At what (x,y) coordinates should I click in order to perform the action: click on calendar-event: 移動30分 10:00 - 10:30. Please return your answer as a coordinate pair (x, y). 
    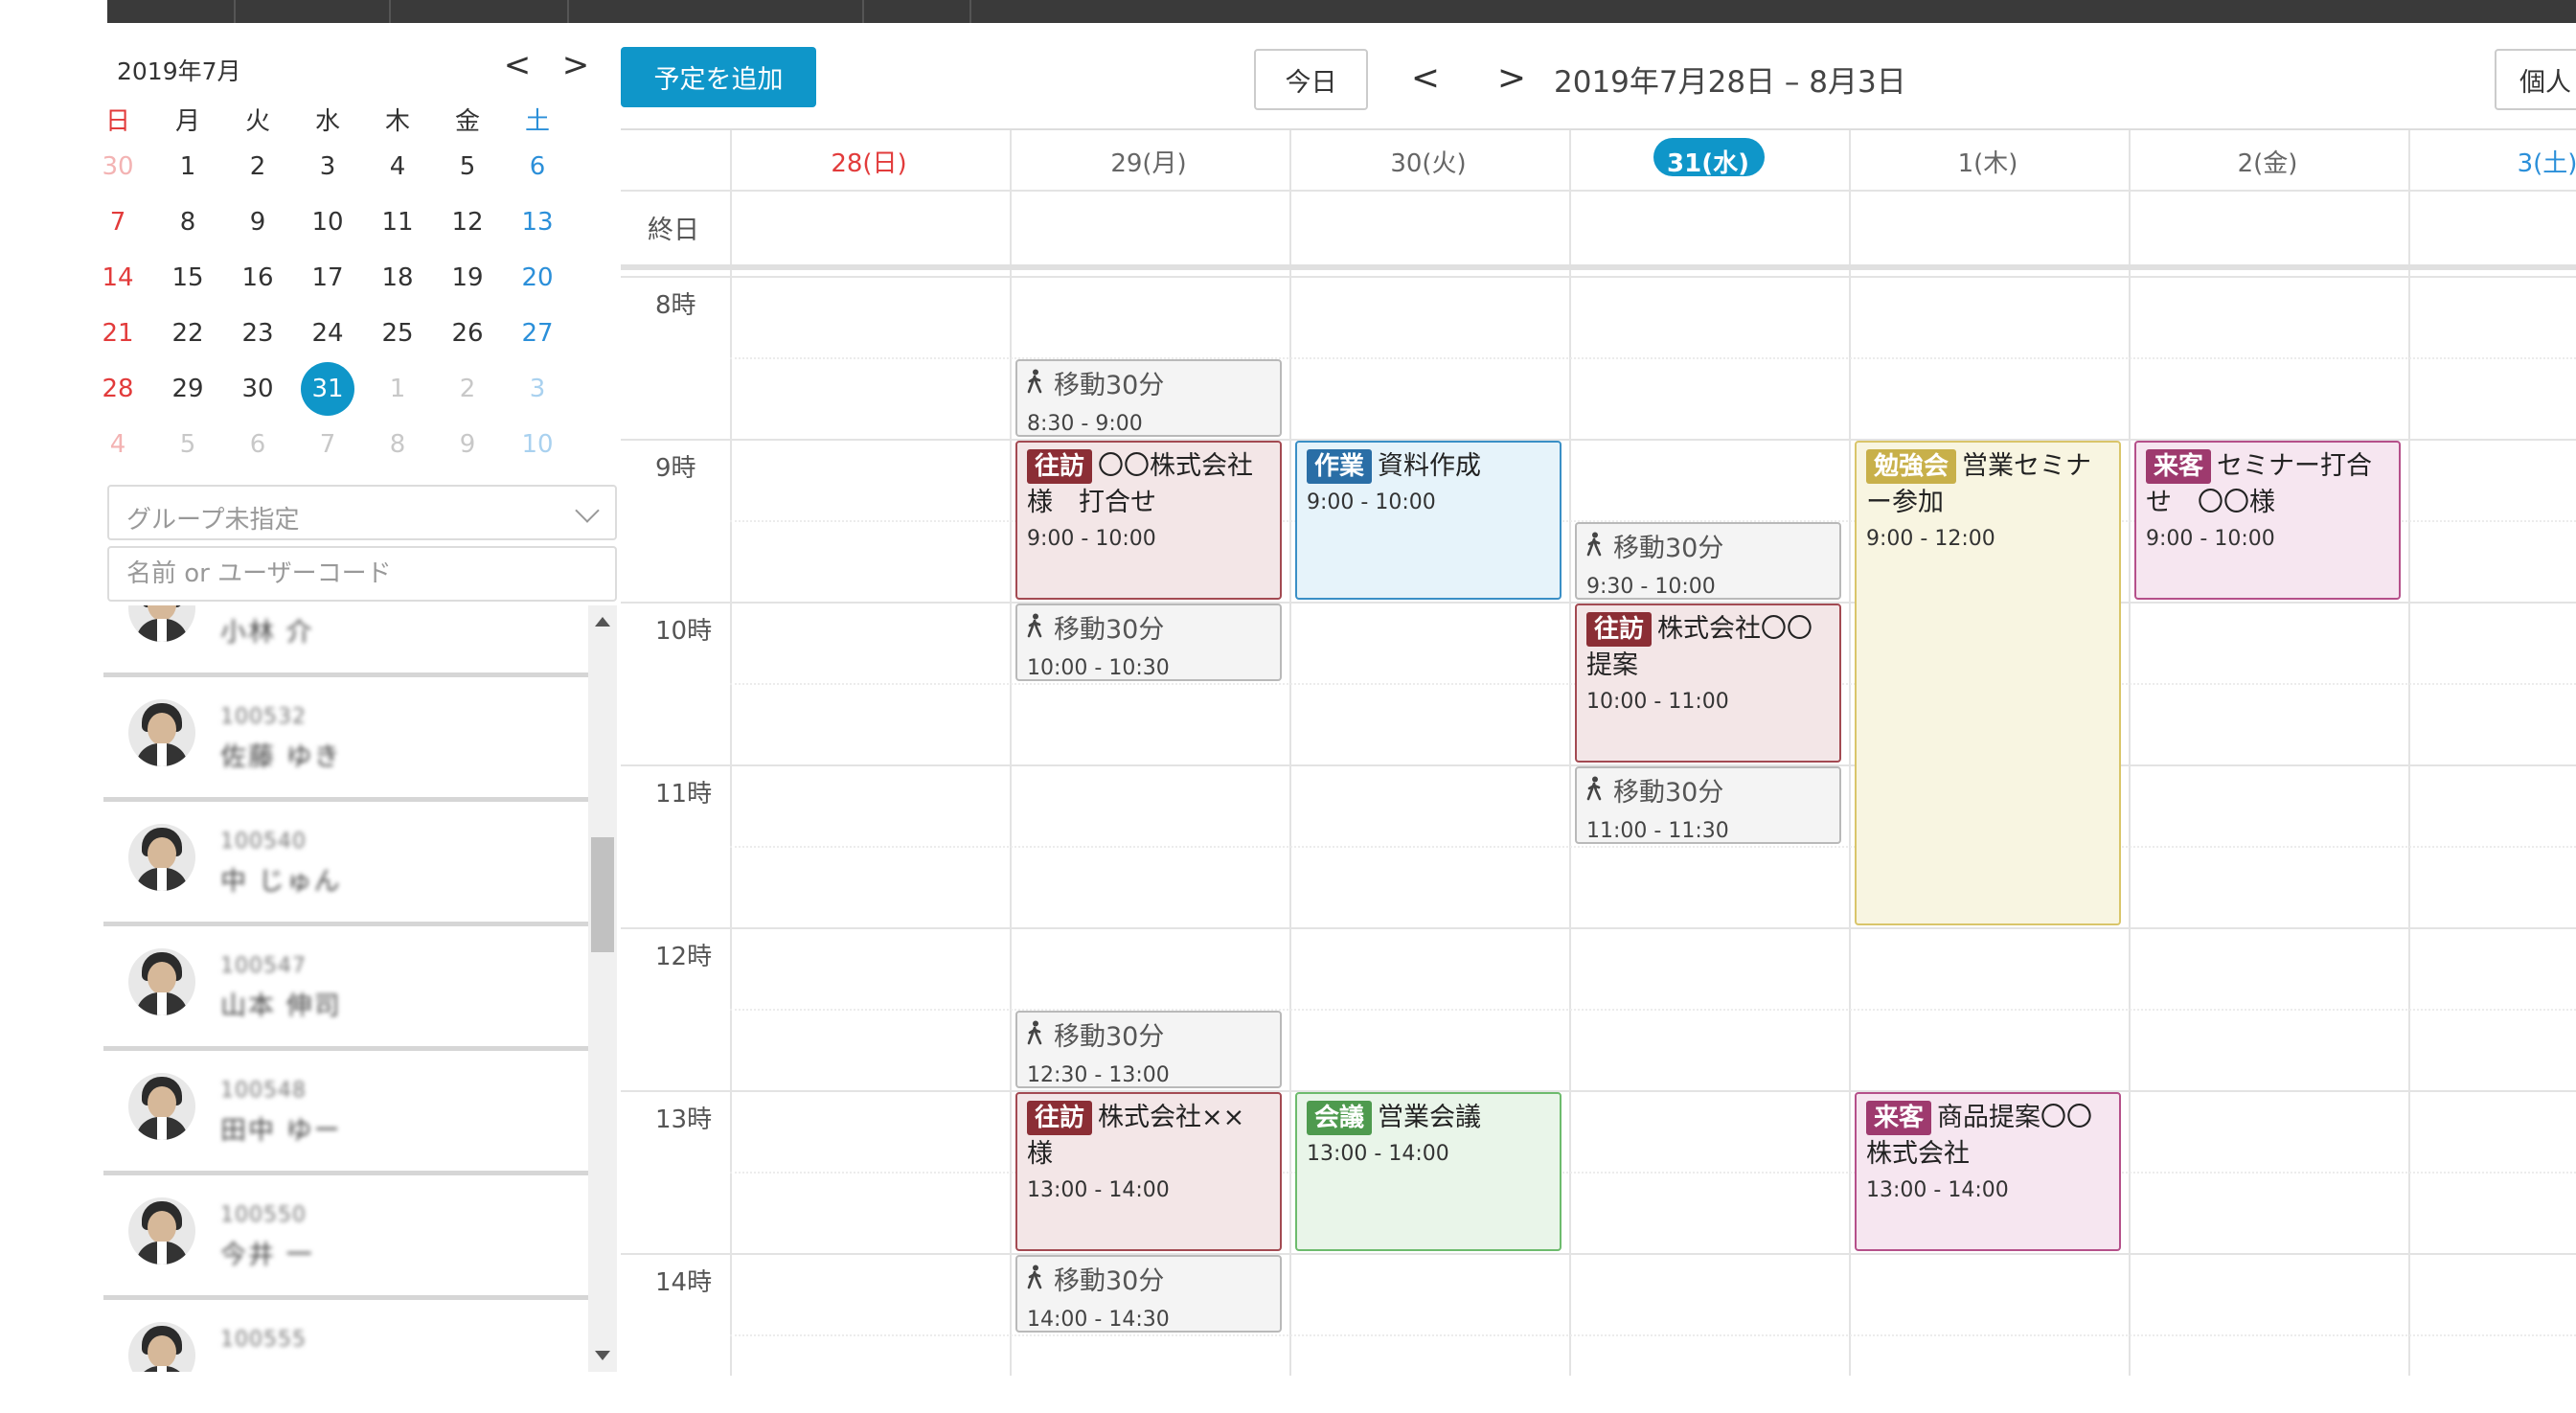
    Looking at the image, I should click on (1148, 642).